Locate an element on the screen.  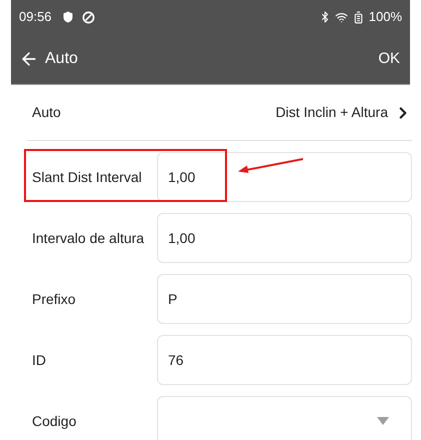
ok-button: OK is located at coordinates (390, 59).